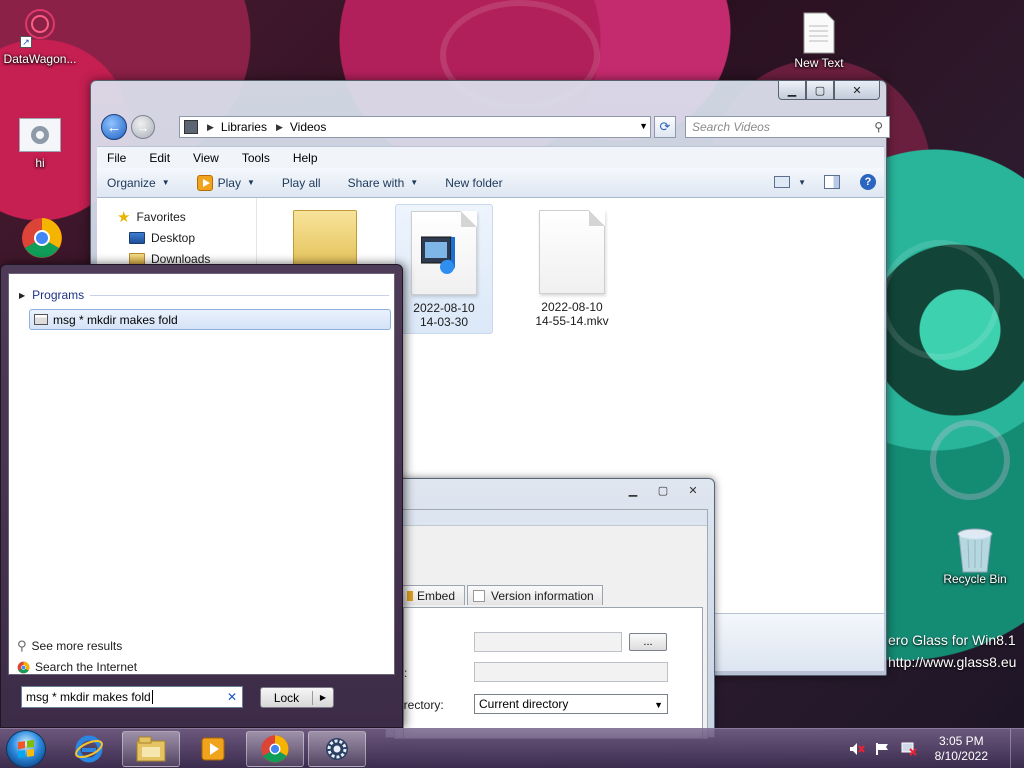 The height and width of the screenshot is (768, 1024). What do you see at coordinates (820, 90) in the screenshot?
I see `maximize-button: ▢` at bounding box center [820, 90].